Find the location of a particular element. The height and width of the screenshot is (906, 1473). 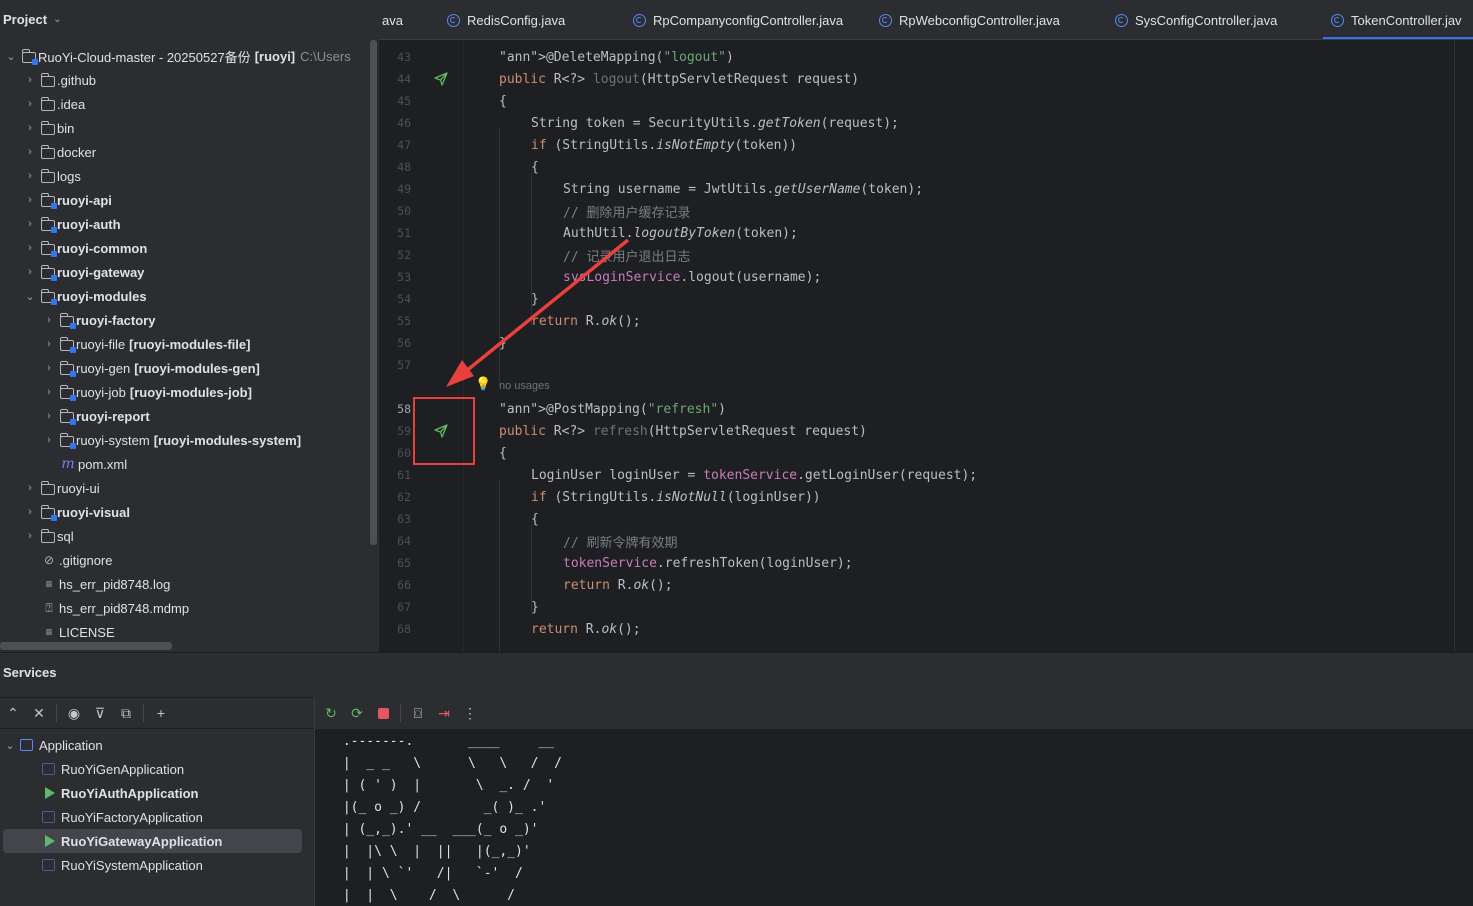

code-line: 68 return R.ok(); is located at coordinates (926, 629).